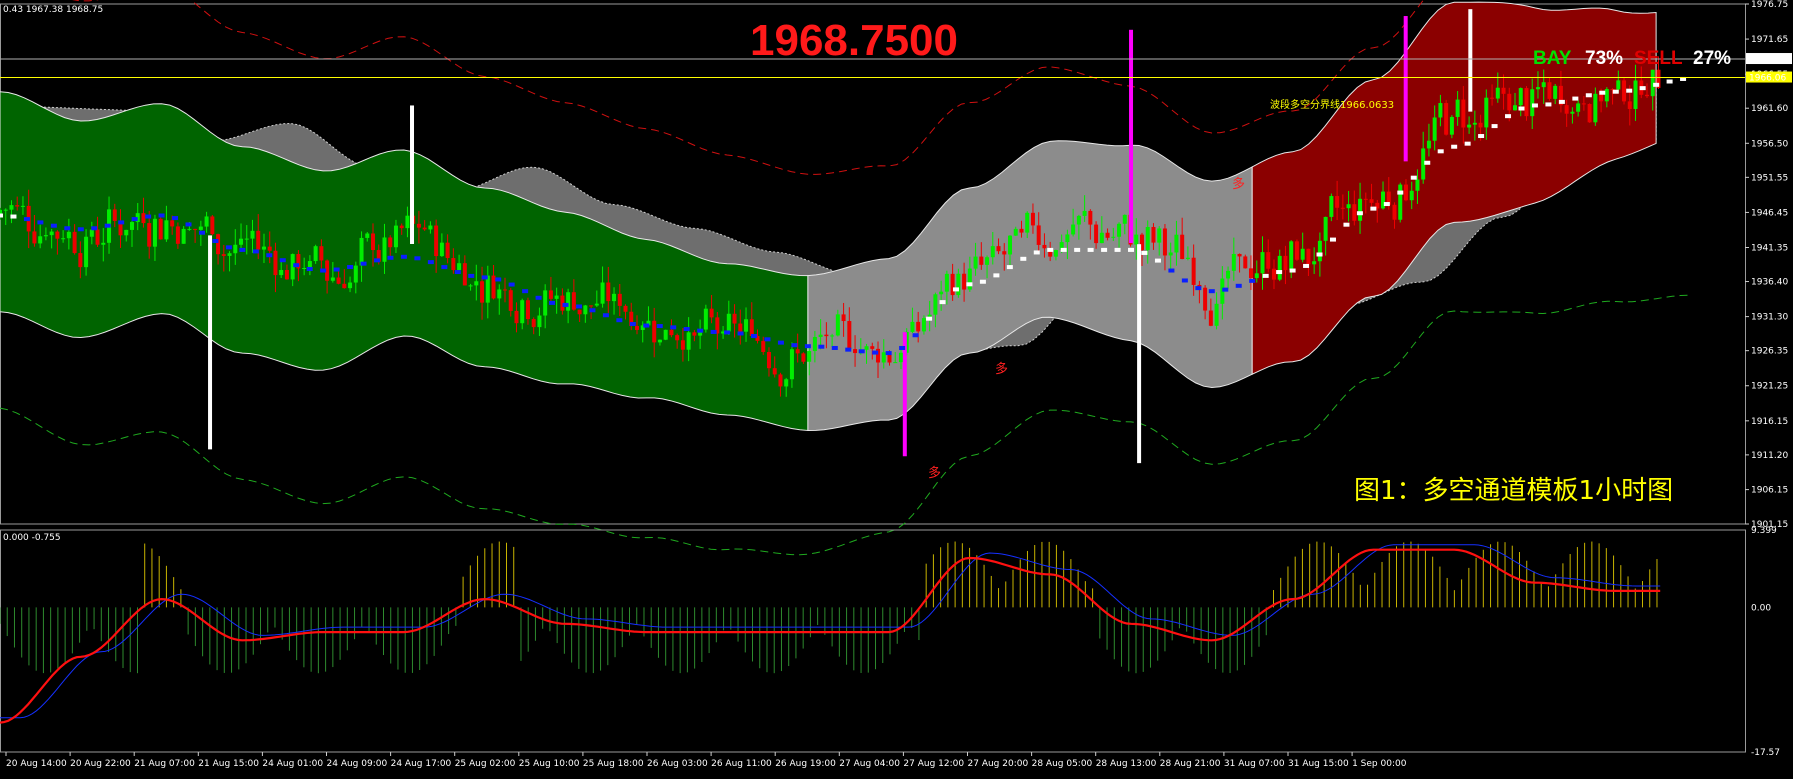  I want to click on x-tick-label: 24 Aug 17:00, so click(421, 764).